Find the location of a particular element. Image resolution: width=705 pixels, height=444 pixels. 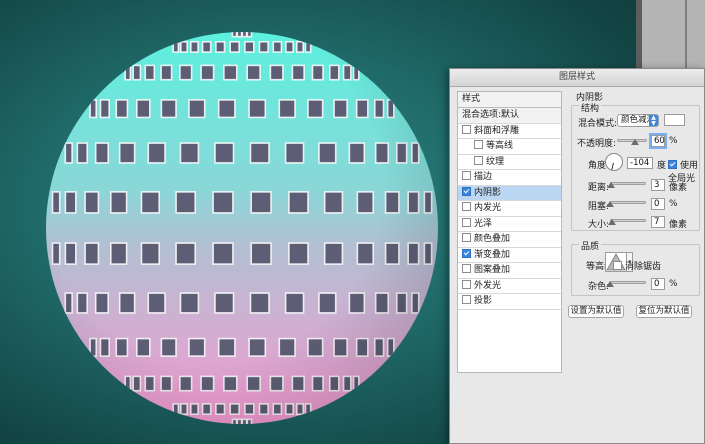

size-field: 7 is located at coordinates (658, 222).